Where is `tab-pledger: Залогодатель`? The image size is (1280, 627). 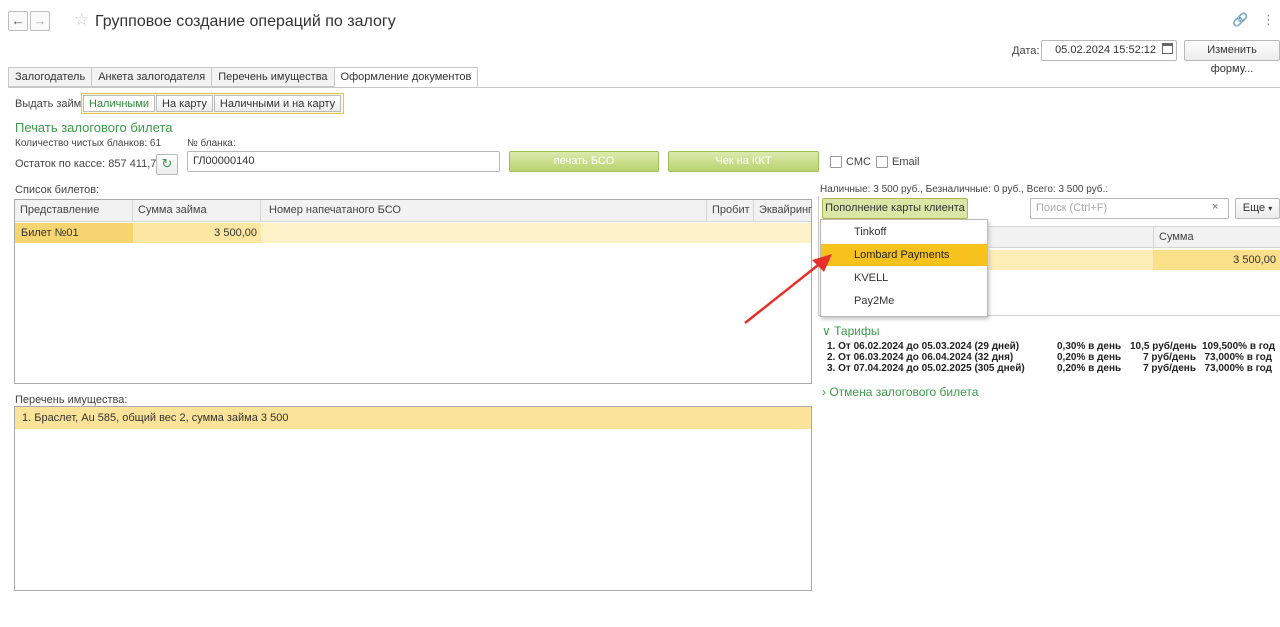 tab-pledger: Залогодатель is located at coordinates (50, 77).